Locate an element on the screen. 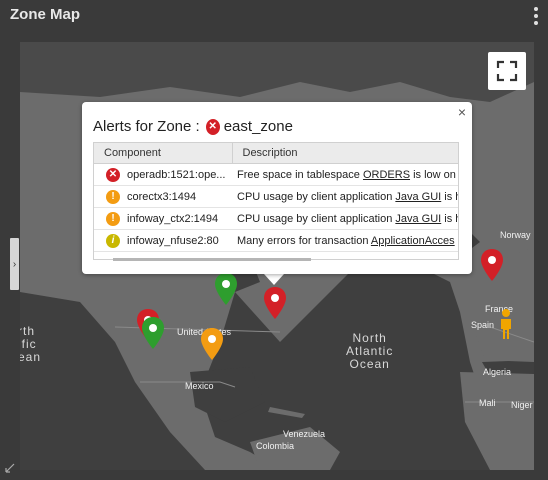  fullscreen-icon is located at coordinates (507, 71).